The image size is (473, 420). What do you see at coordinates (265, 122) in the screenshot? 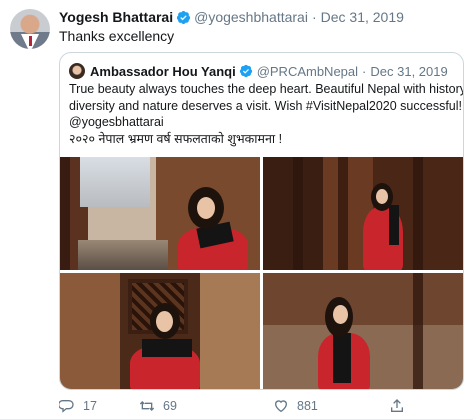
I see `quoted-mention-link: @yogesbhattarai` at bounding box center [265, 122].